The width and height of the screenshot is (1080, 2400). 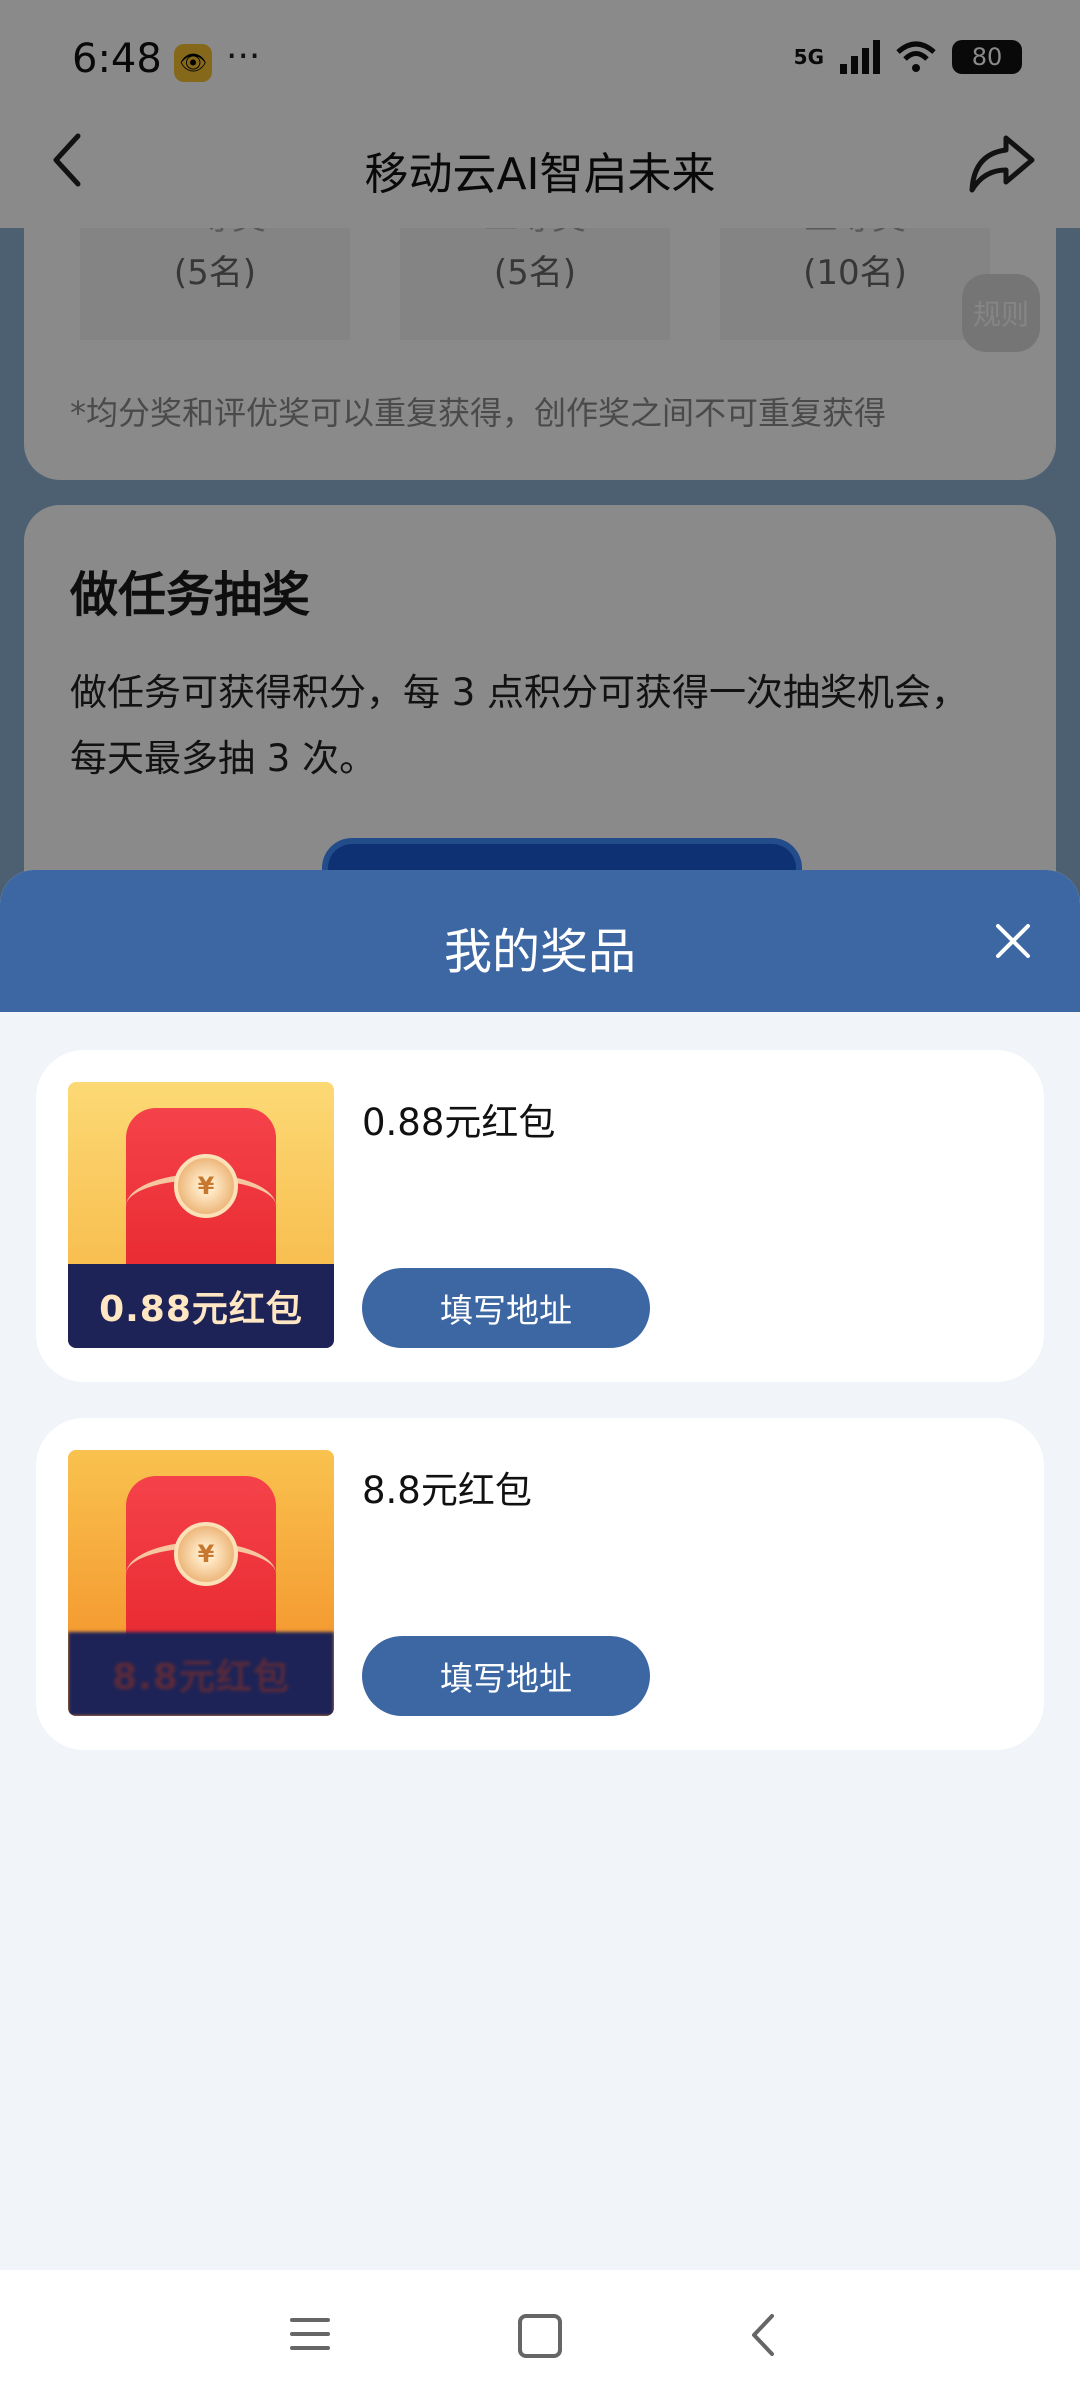 What do you see at coordinates (459, 1122) in the screenshot?
I see `prize-name: 0.88元红包` at bounding box center [459, 1122].